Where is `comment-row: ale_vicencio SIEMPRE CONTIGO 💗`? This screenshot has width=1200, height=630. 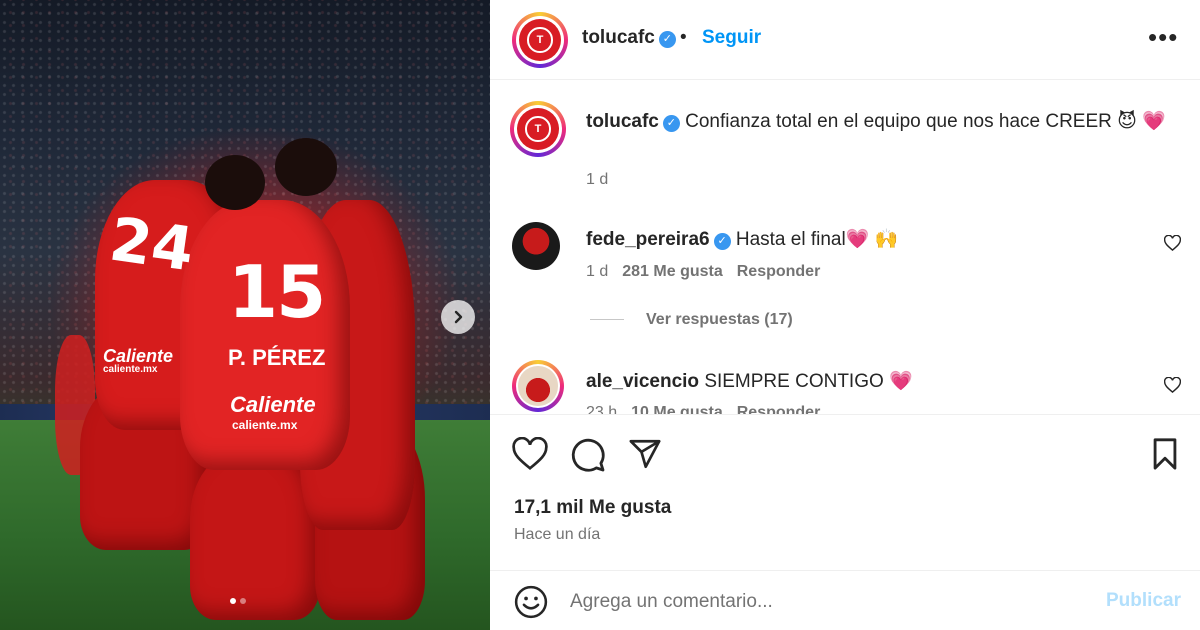 comment-row: ale_vicencio SIEMPRE CONTIGO 💗 is located at coordinates (749, 381).